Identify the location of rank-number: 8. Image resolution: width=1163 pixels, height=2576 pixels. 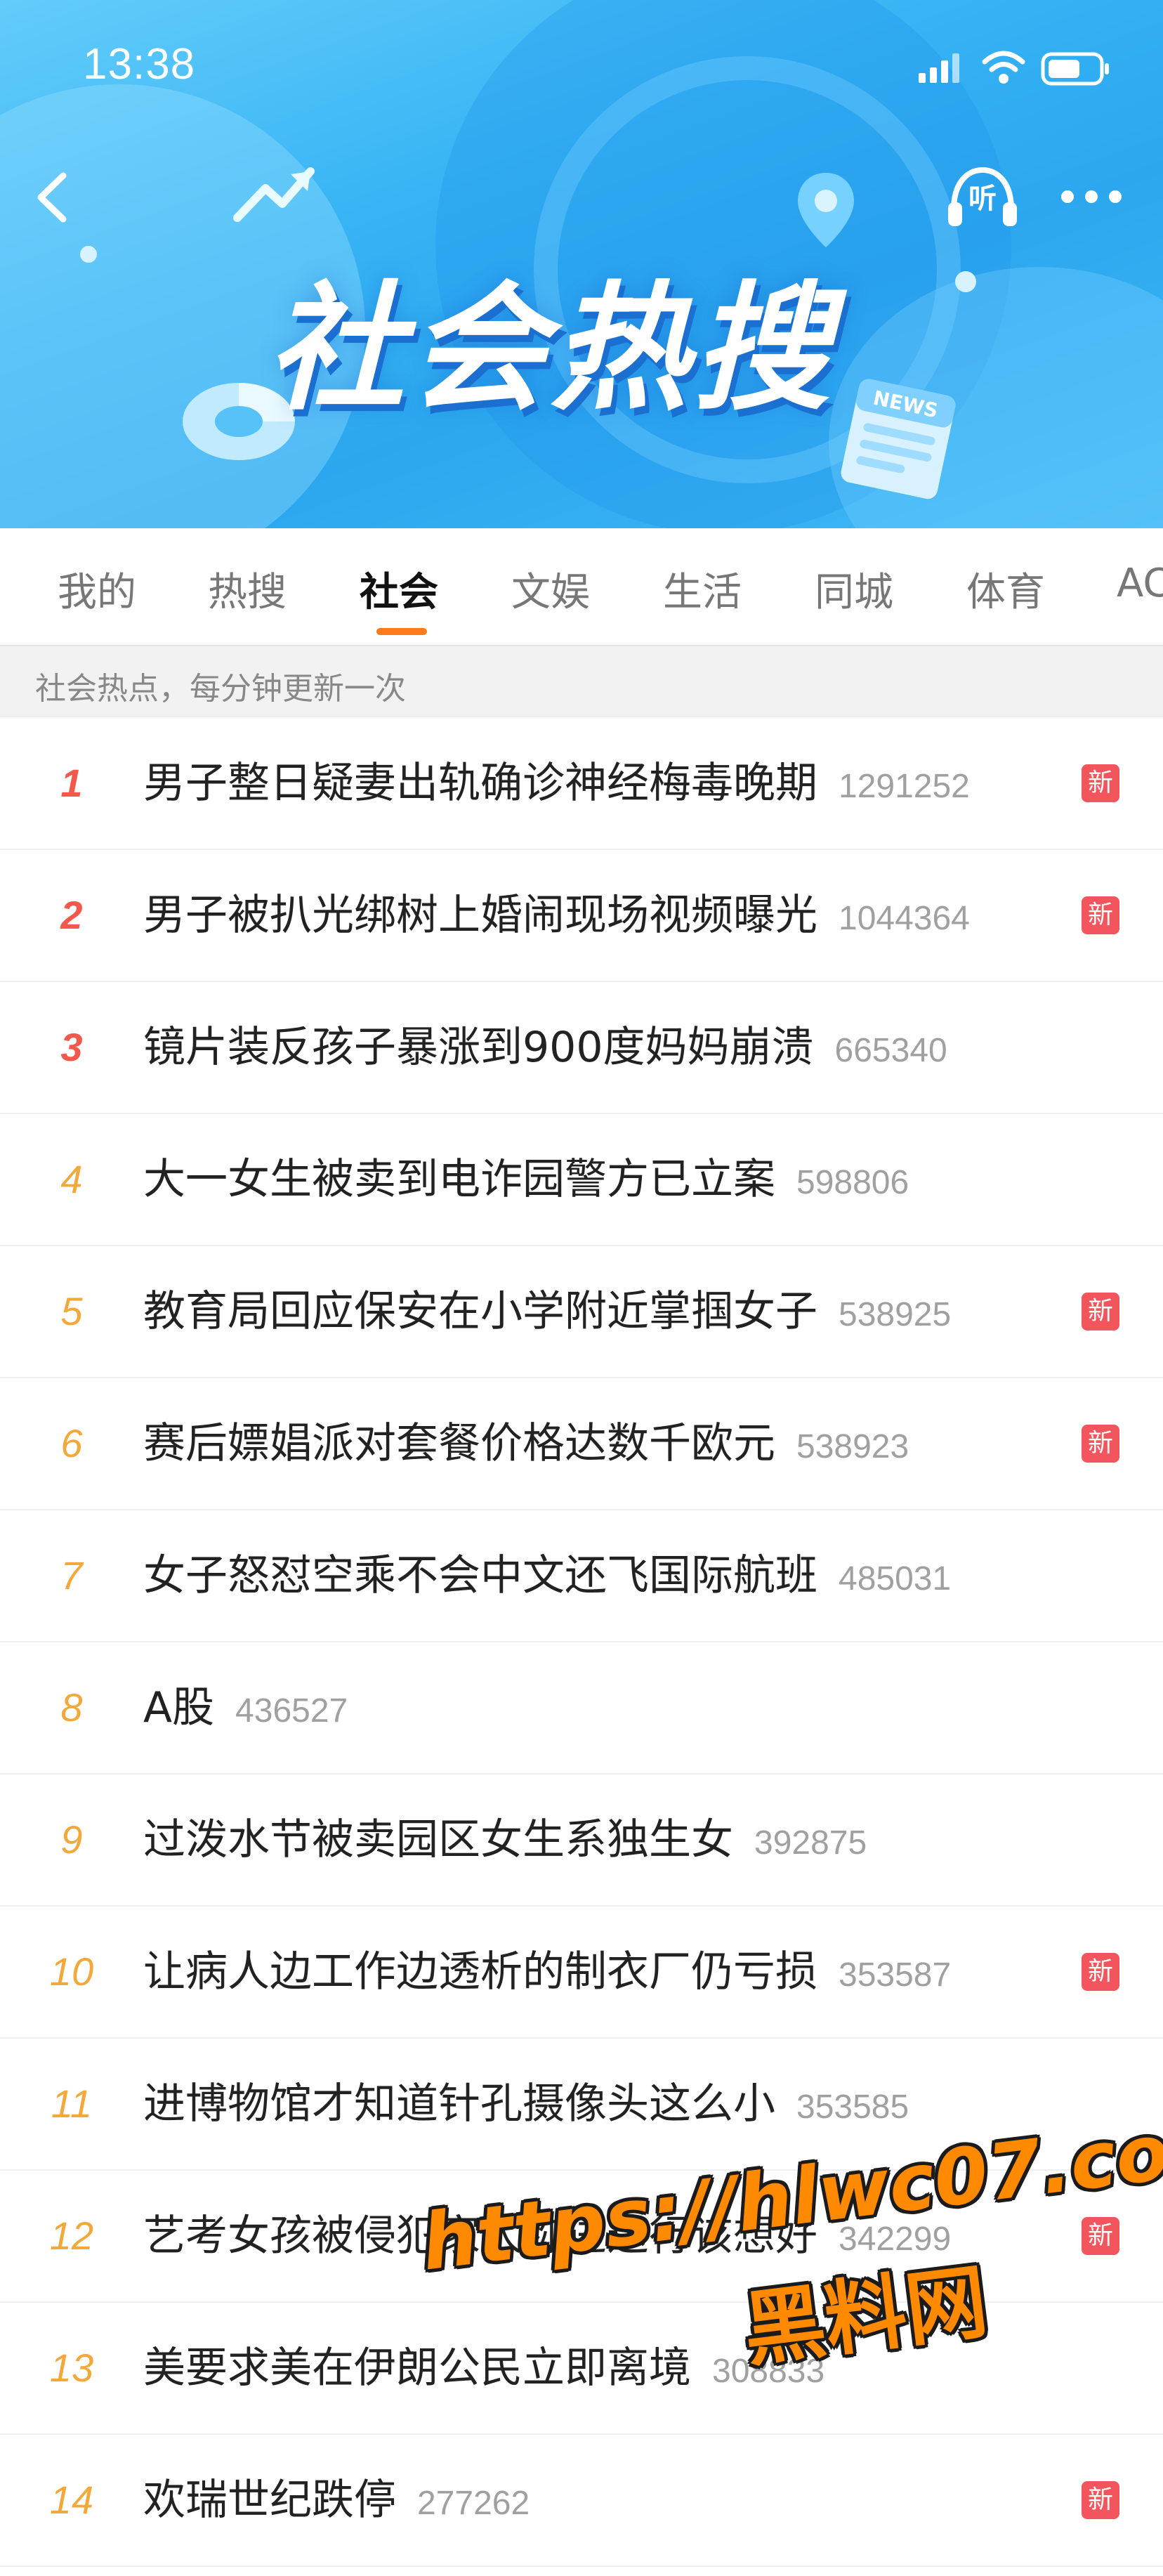
(71, 1707).